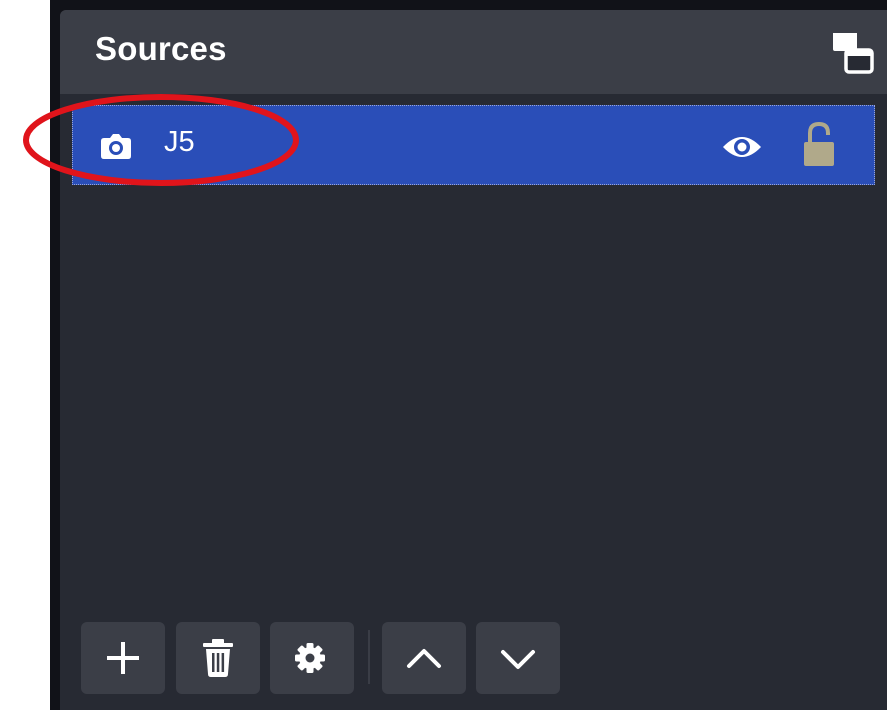 The height and width of the screenshot is (710, 887). I want to click on undock-windows-icon, so click(853, 53).